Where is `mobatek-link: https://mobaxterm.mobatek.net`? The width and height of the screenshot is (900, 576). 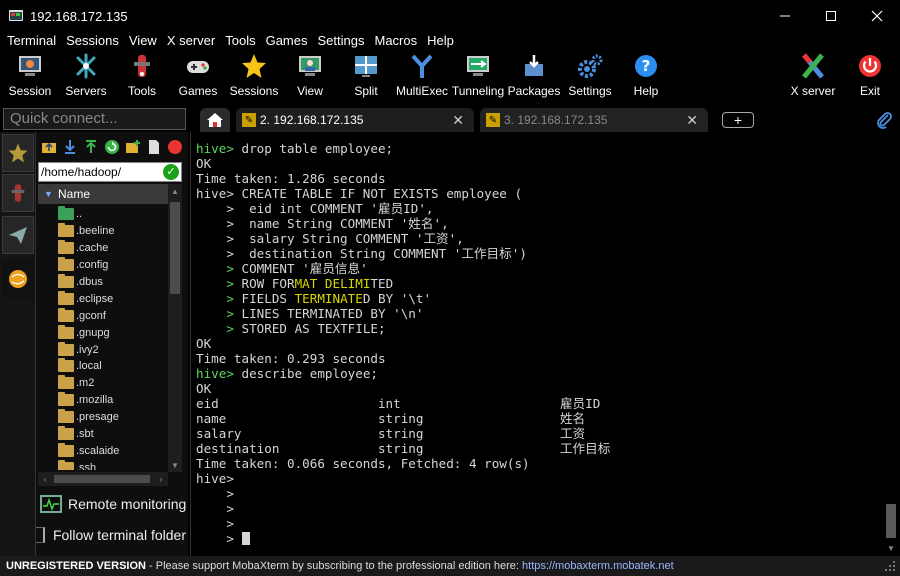
mobatek-link: https://mobaxterm.mobatek.net is located at coordinates (598, 566).